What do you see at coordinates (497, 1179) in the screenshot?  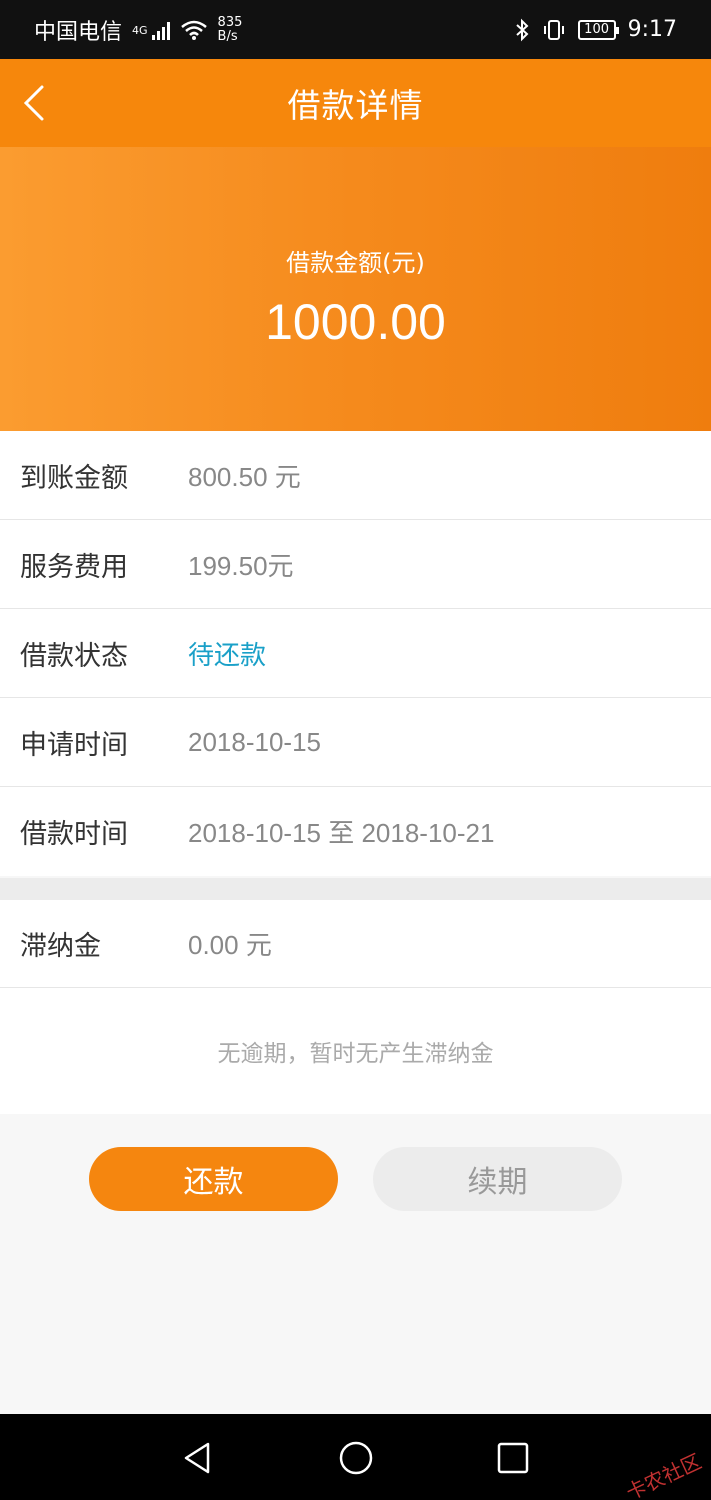 I see `extend-button: 续期` at bounding box center [497, 1179].